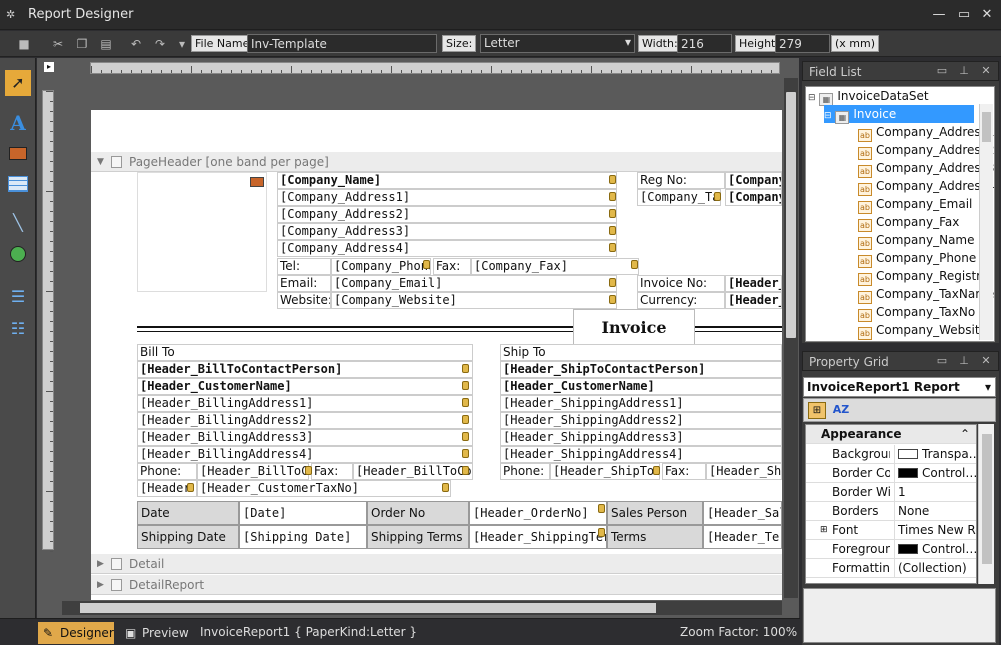  What do you see at coordinates (824, 530) in the screenshot?
I see `expand-icon: ⊞` at bounding box center [824, 530].